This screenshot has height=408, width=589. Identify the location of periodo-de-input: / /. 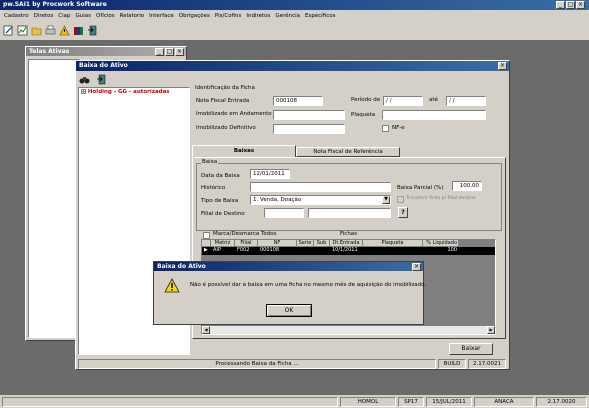
(403, 101).